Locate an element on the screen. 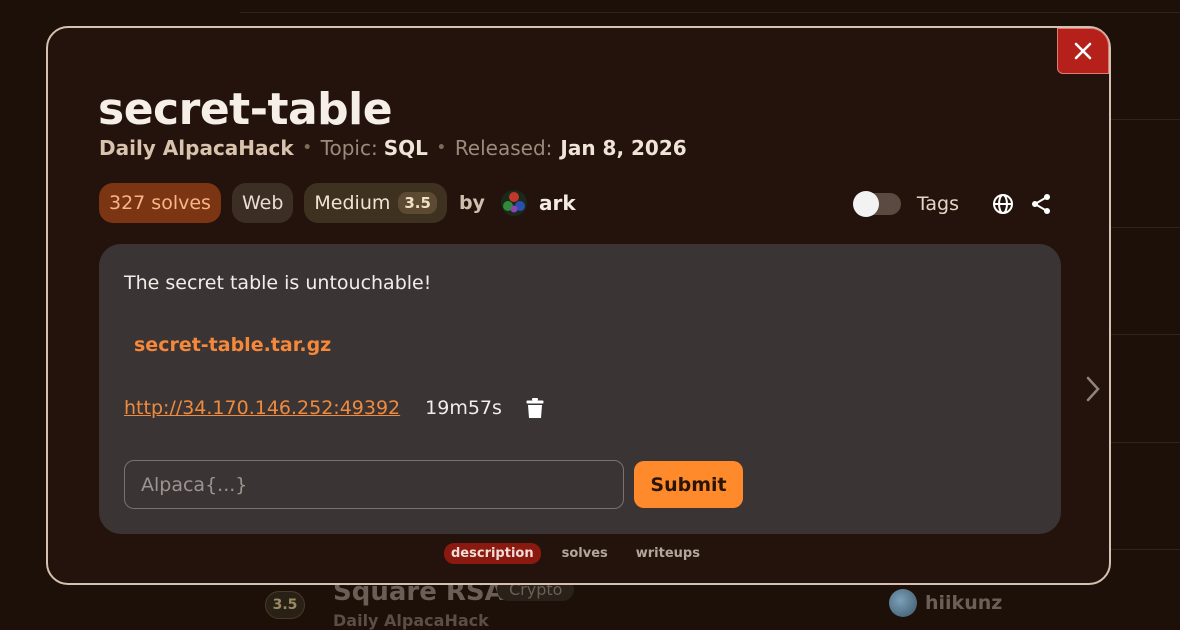 The height and width of the screenshot is (630, 1180). modal-tabs: description solves writeups is located at coordinates (575, 553).